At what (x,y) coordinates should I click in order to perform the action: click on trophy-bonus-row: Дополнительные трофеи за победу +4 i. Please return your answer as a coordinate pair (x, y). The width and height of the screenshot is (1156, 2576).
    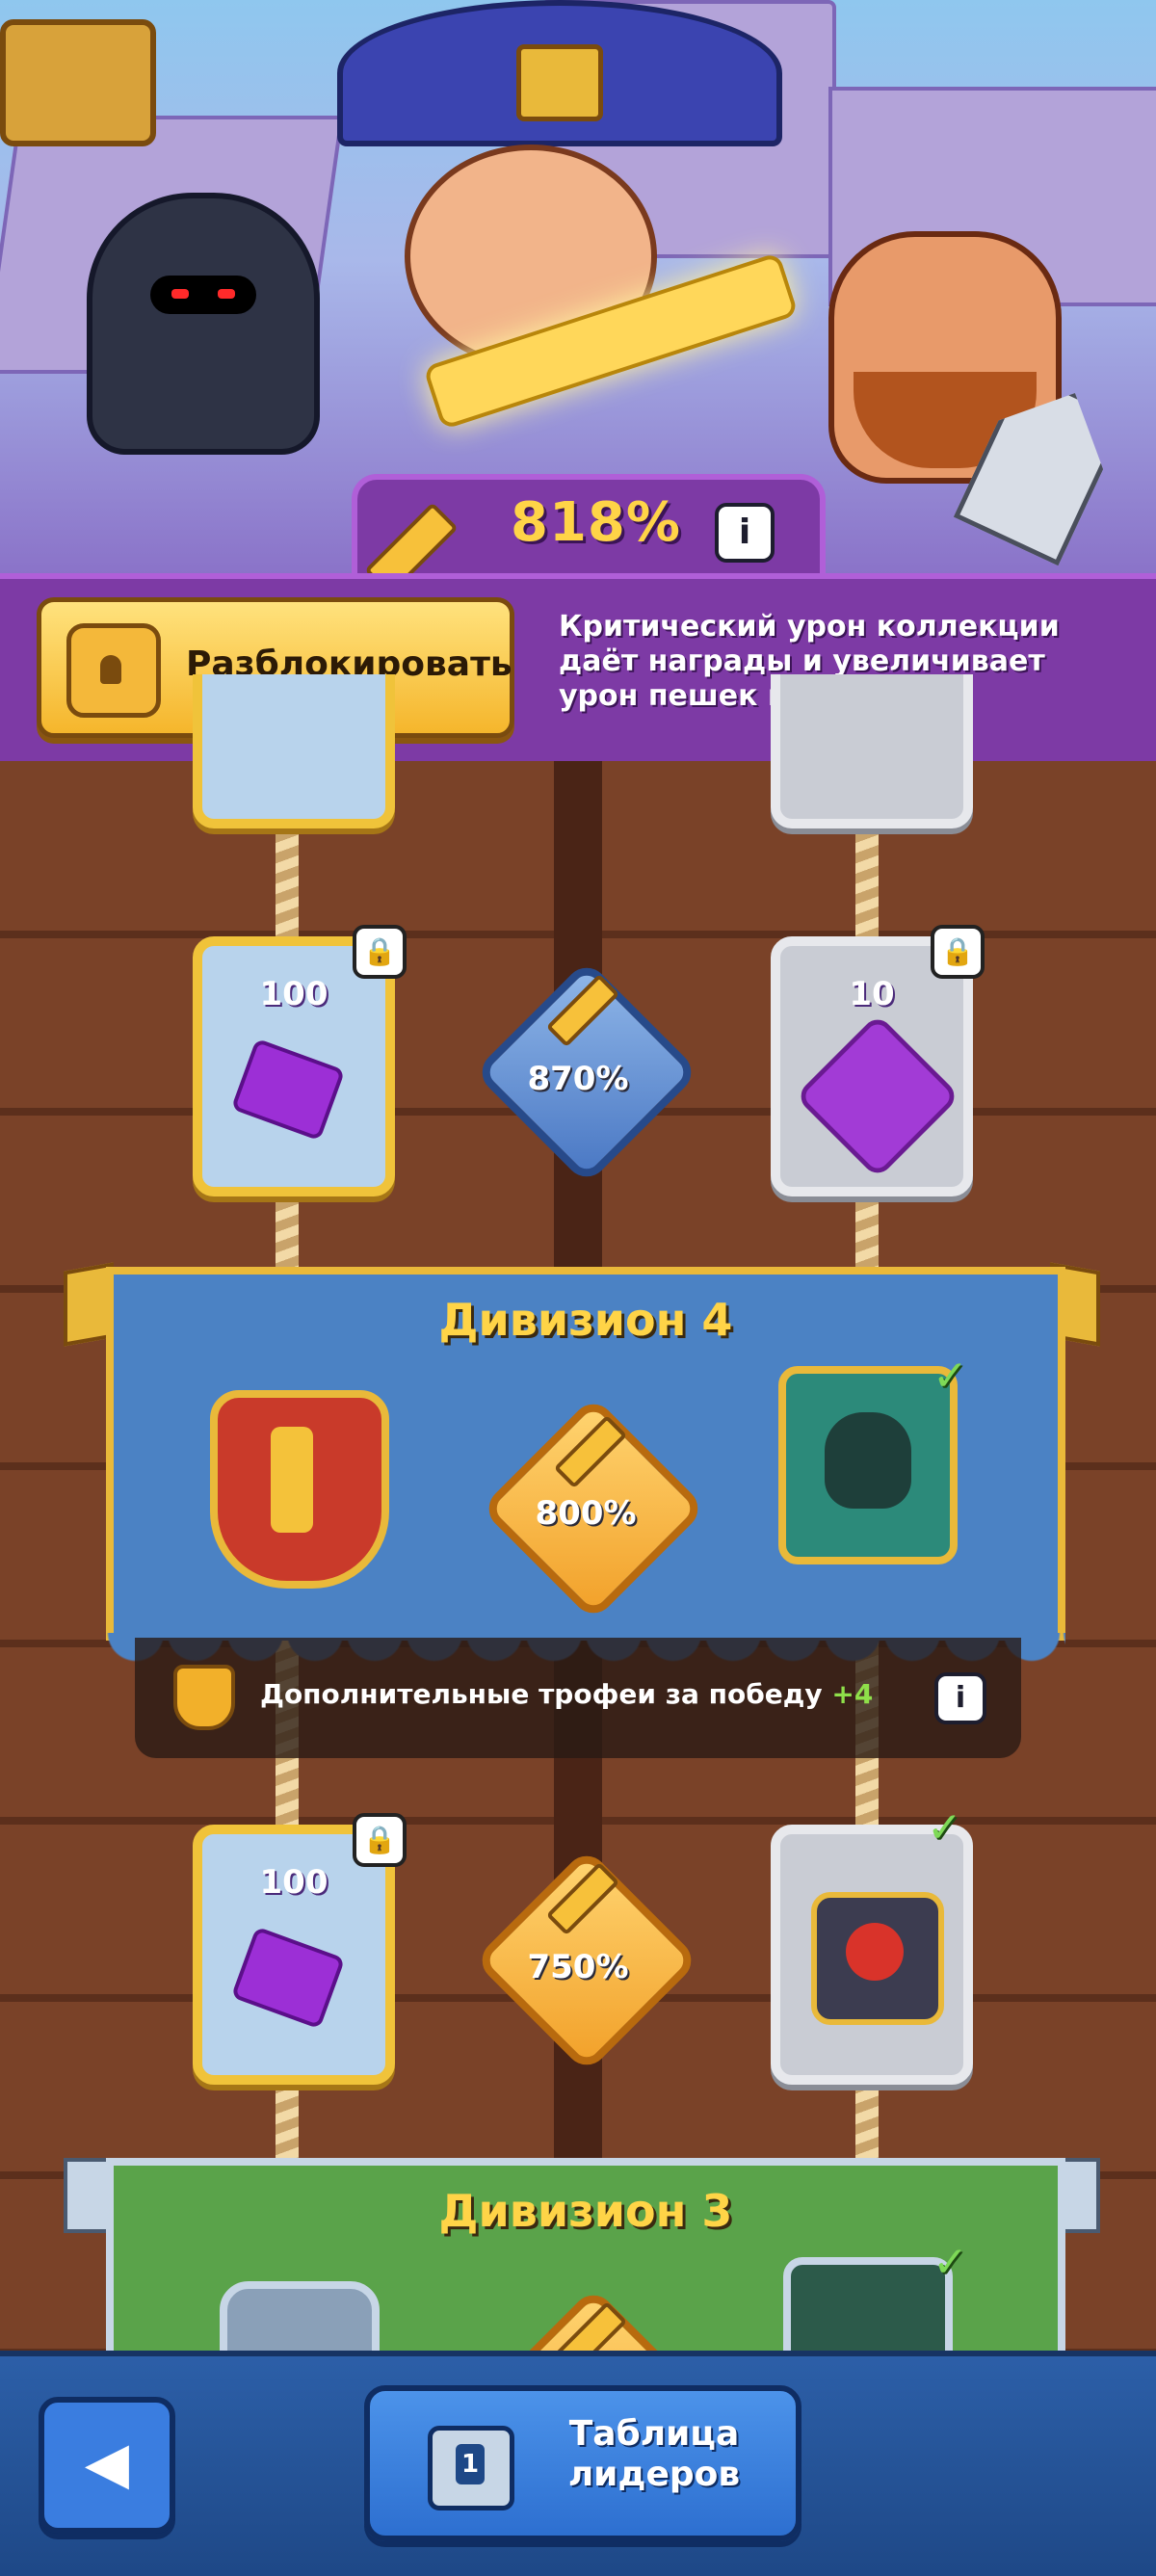
    Looking at the image, I should click on (578, 1698).